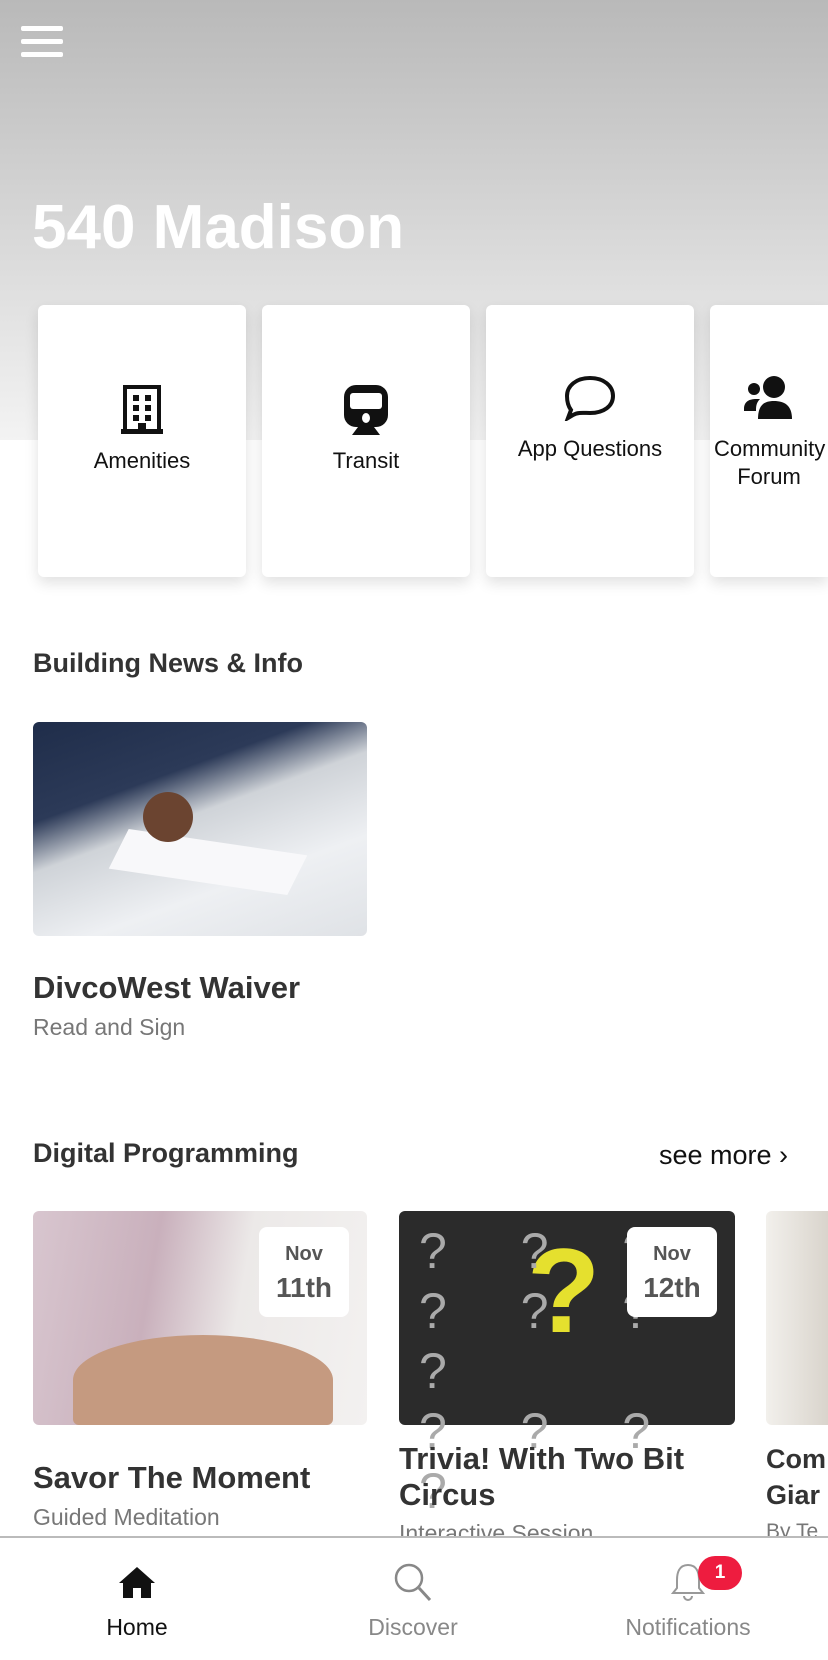 The image size is (828, 1660). Describe the element at coordinates (720, 1573) in the screenshot. I see `notification-badge: 1` at that location.